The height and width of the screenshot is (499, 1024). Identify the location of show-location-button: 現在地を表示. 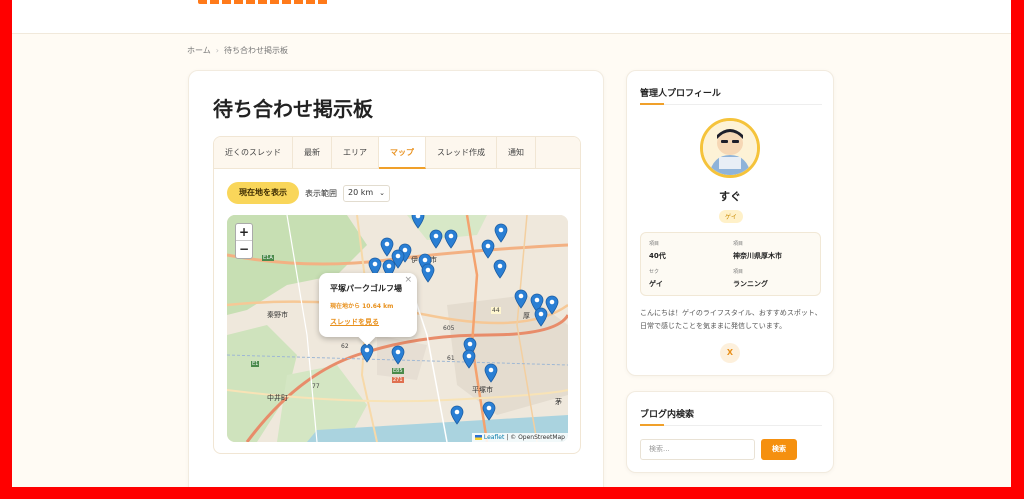
(263, 193).